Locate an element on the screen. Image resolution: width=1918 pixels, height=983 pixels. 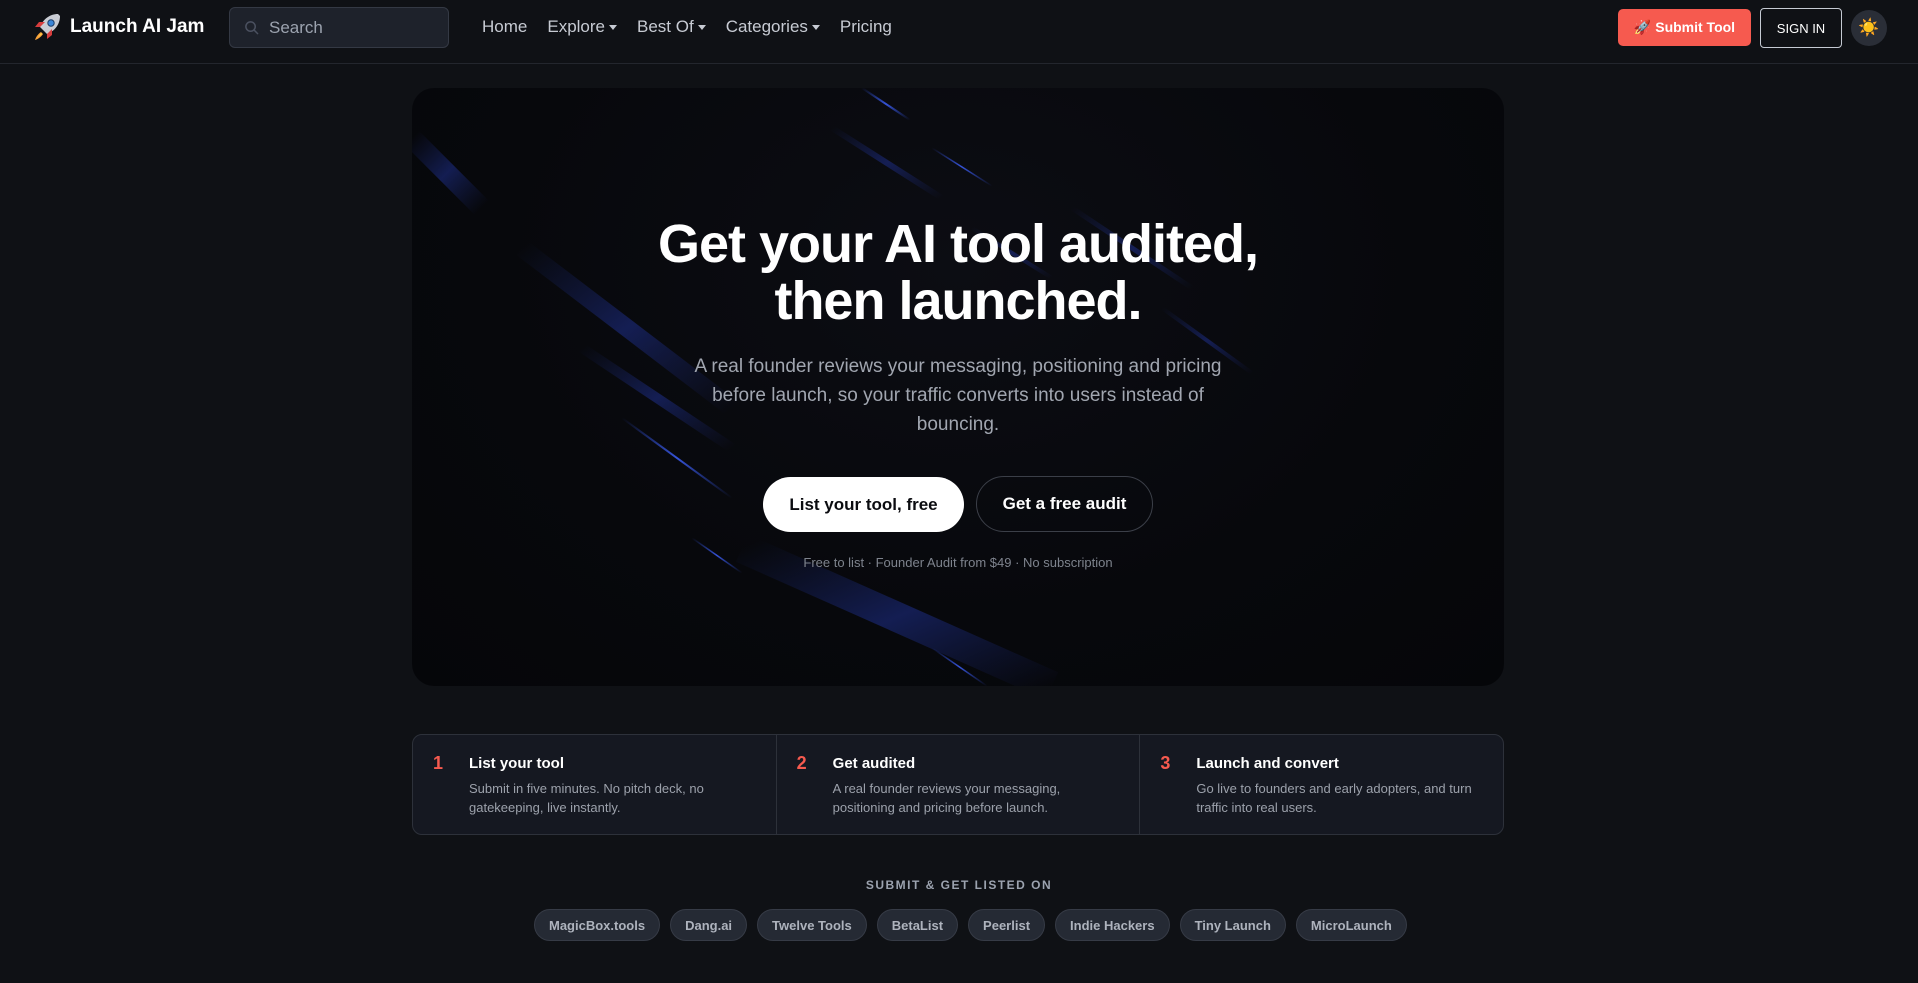
search-icon is located at coordinates (252, 28).